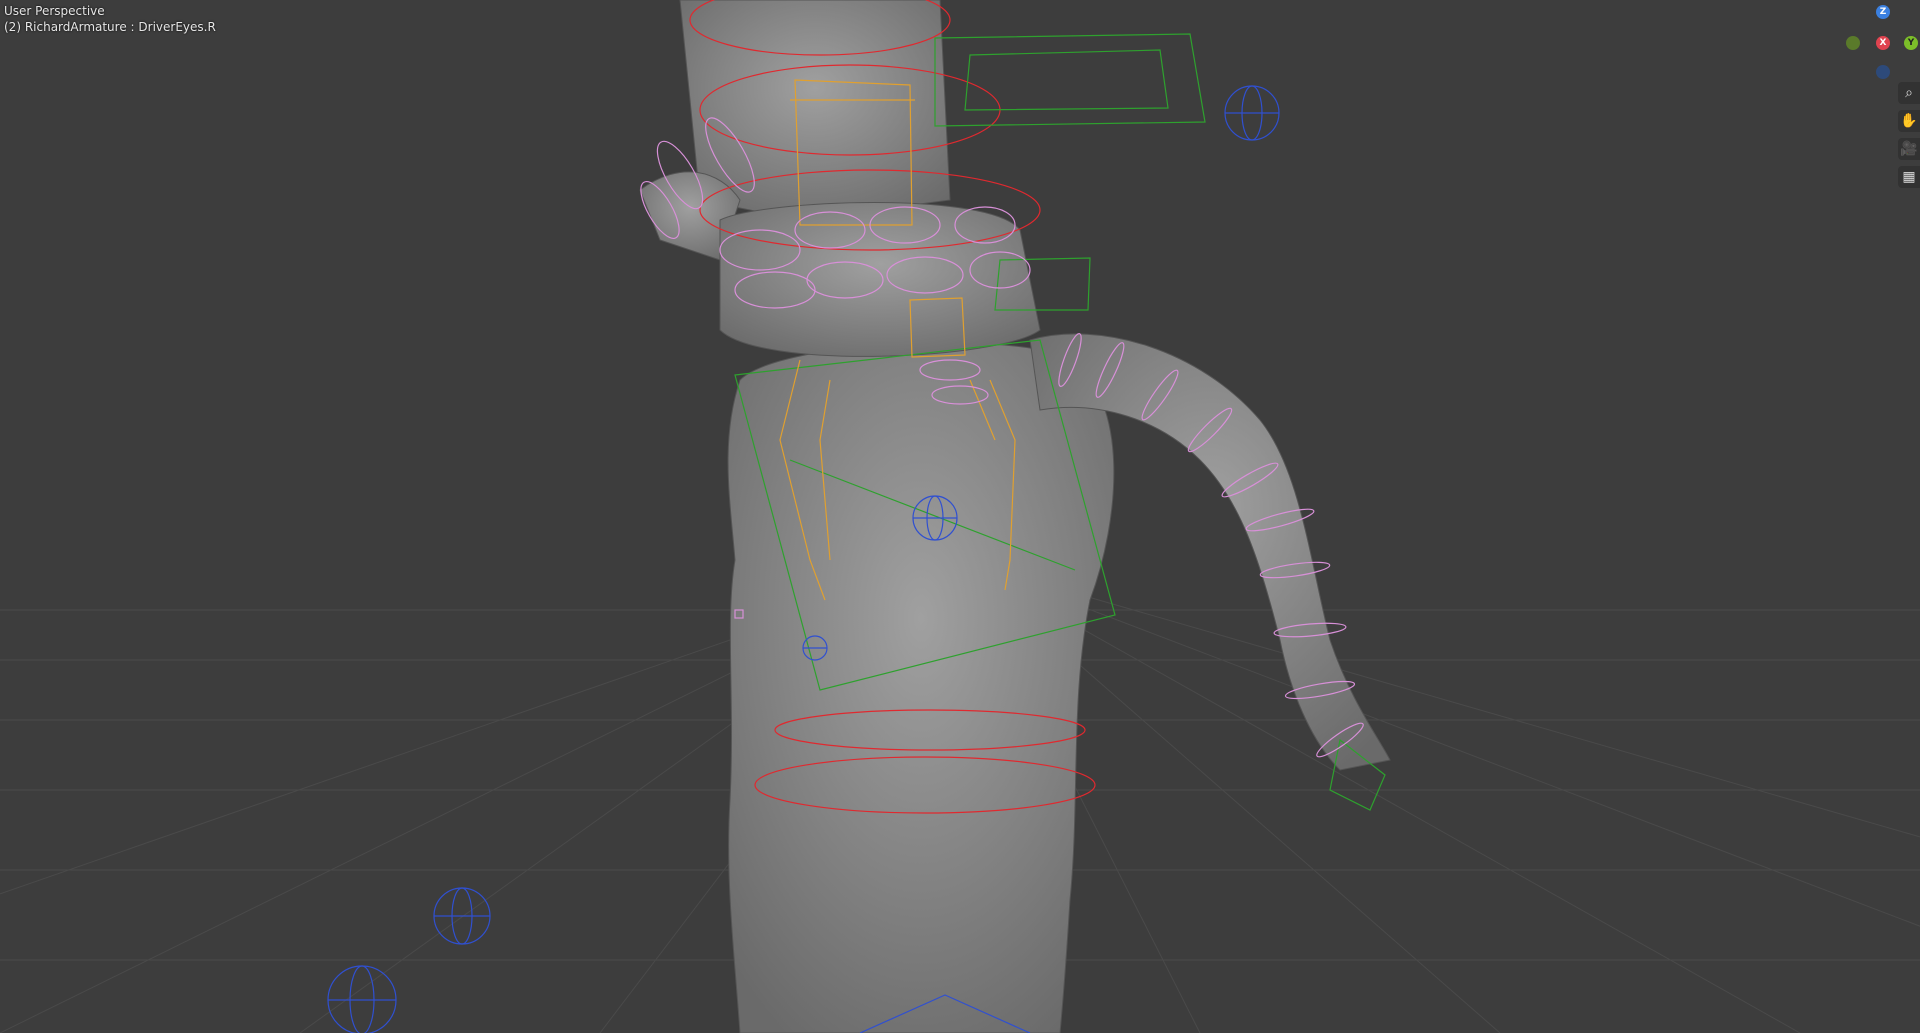 Image resolution: width=1920 pixels, height=1033 pixels. What do you see at coordinates (1909, 177) in the screenshot?
I see `grid-icon: ▦` at bounding box center [1909, 177].